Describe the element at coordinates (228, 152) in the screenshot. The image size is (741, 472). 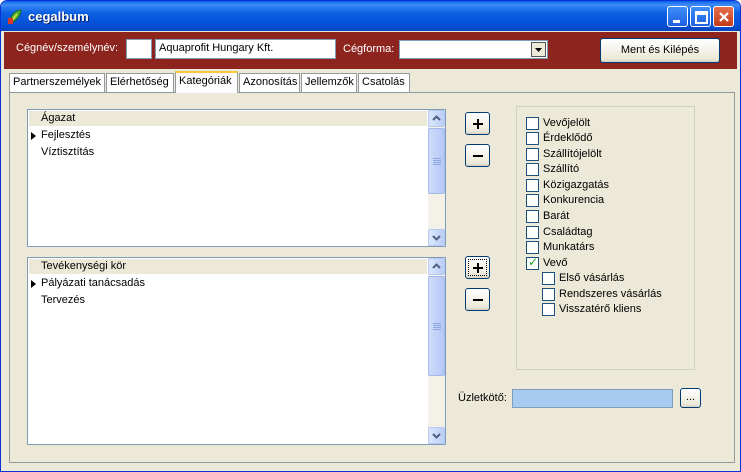
I see `list-item: Víztisztítás` at that location.